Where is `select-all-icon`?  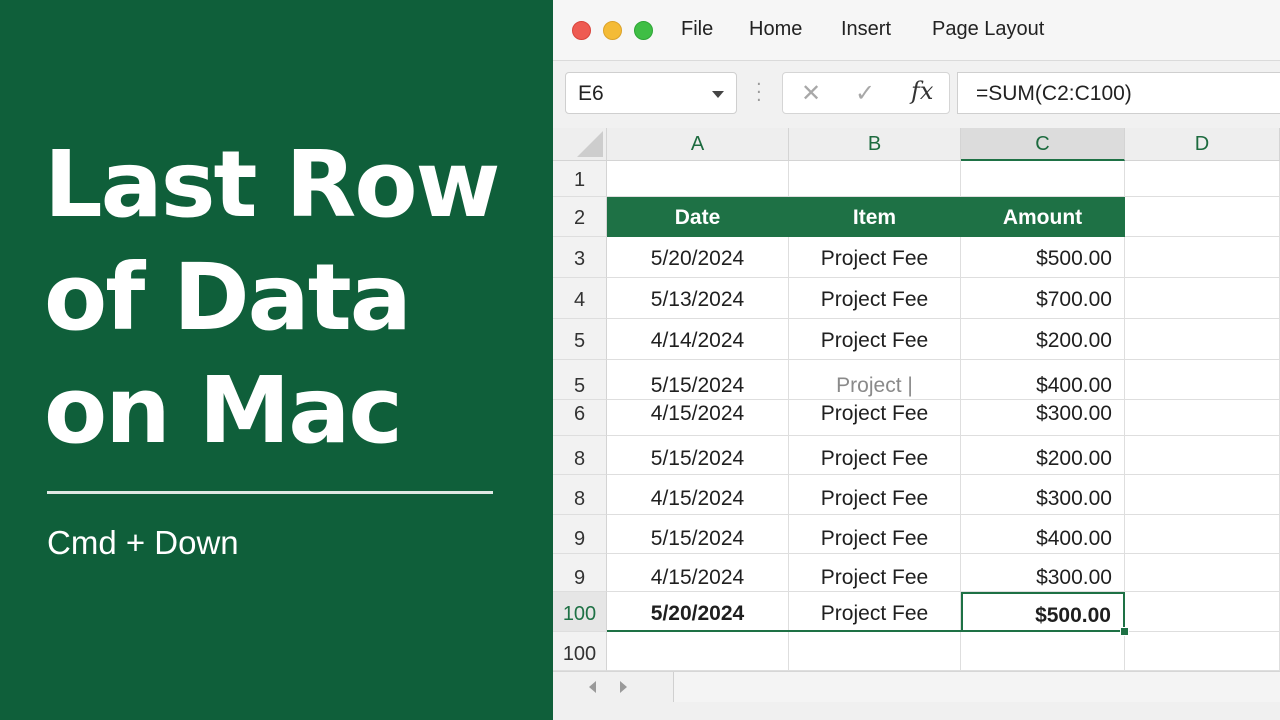 select-all-icon is located at coordinates (590, 144).